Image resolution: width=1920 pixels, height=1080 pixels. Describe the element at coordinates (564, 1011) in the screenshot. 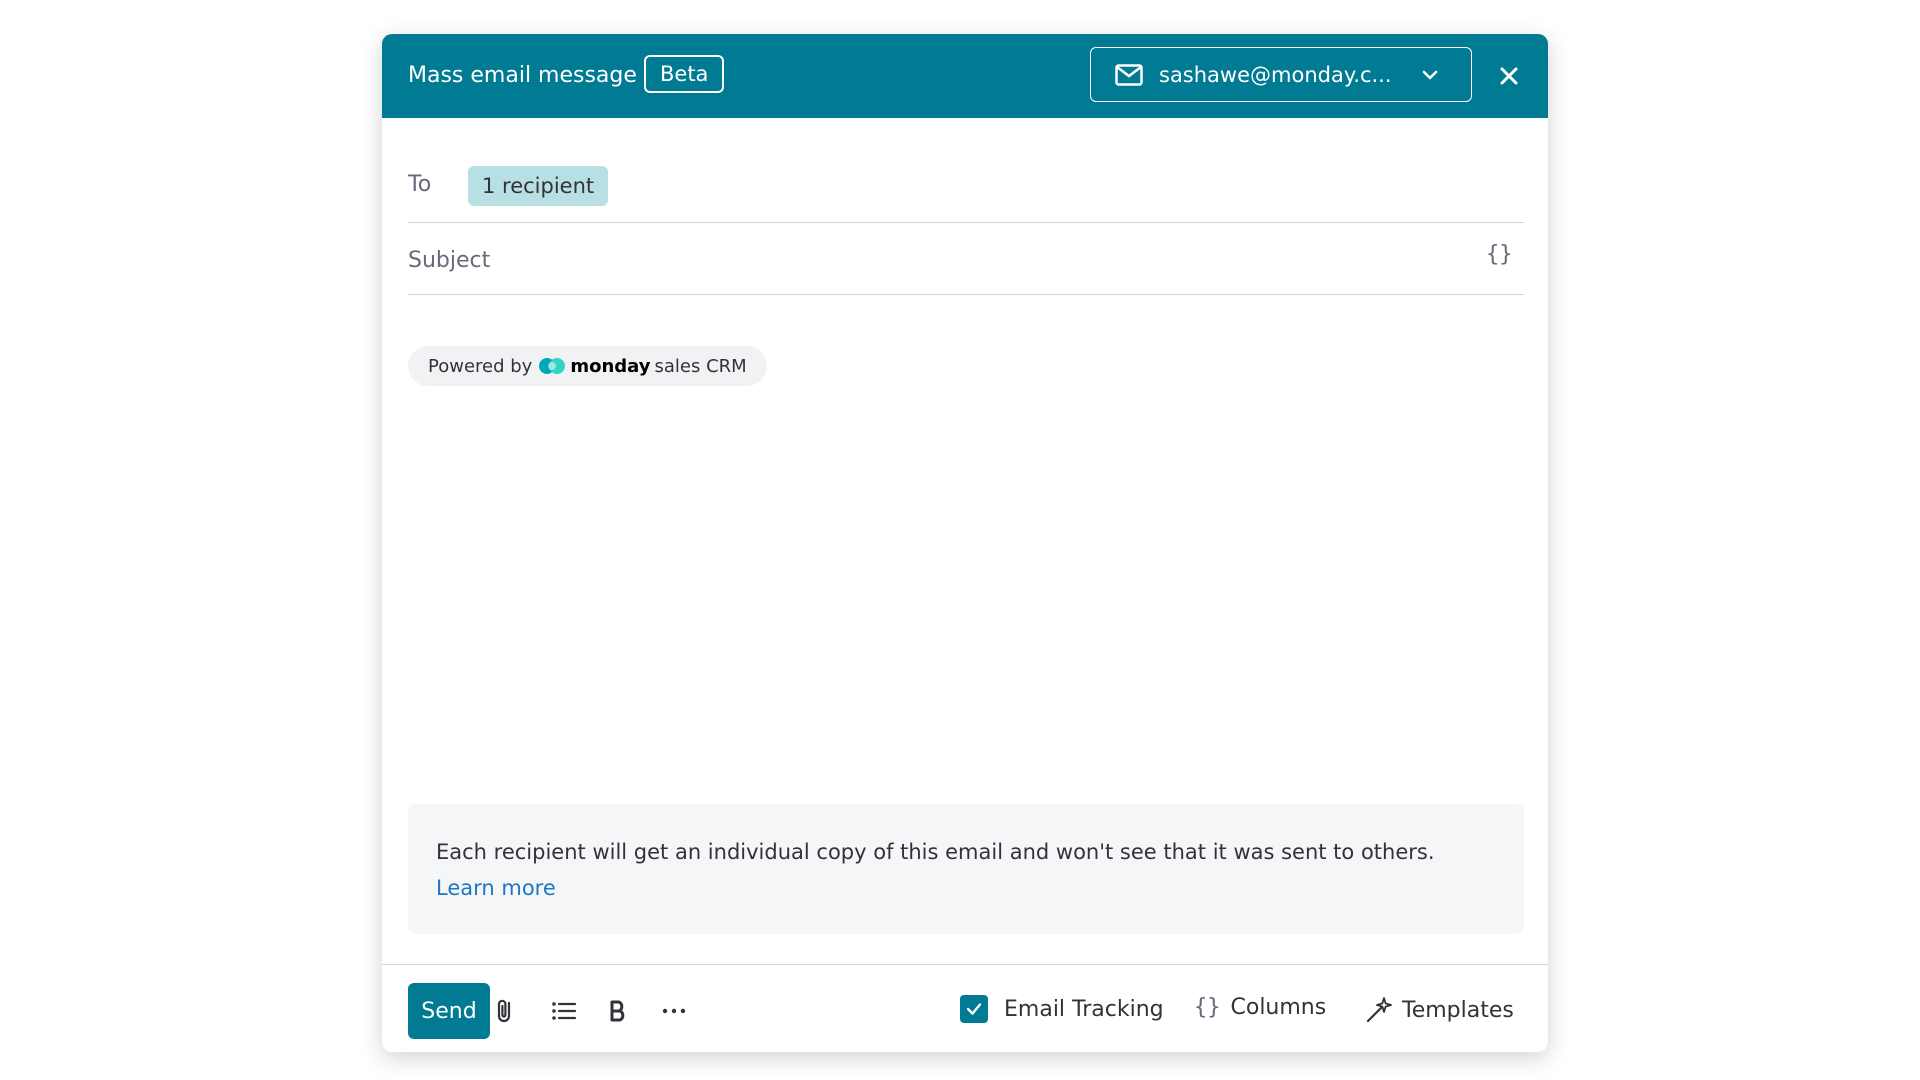

I see `bullet-list-icon` at that location.